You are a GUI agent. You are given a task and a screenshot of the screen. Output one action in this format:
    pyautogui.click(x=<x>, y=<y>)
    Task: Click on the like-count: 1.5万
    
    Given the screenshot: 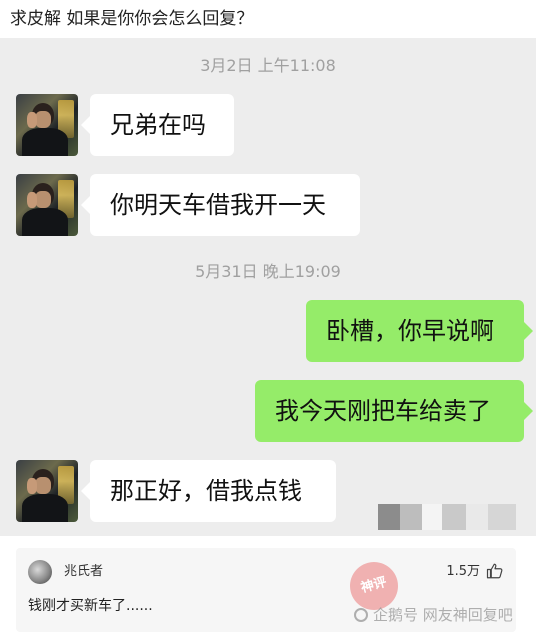 What is the action you would take?
    pyautogui.click(x=463, y=571)
    